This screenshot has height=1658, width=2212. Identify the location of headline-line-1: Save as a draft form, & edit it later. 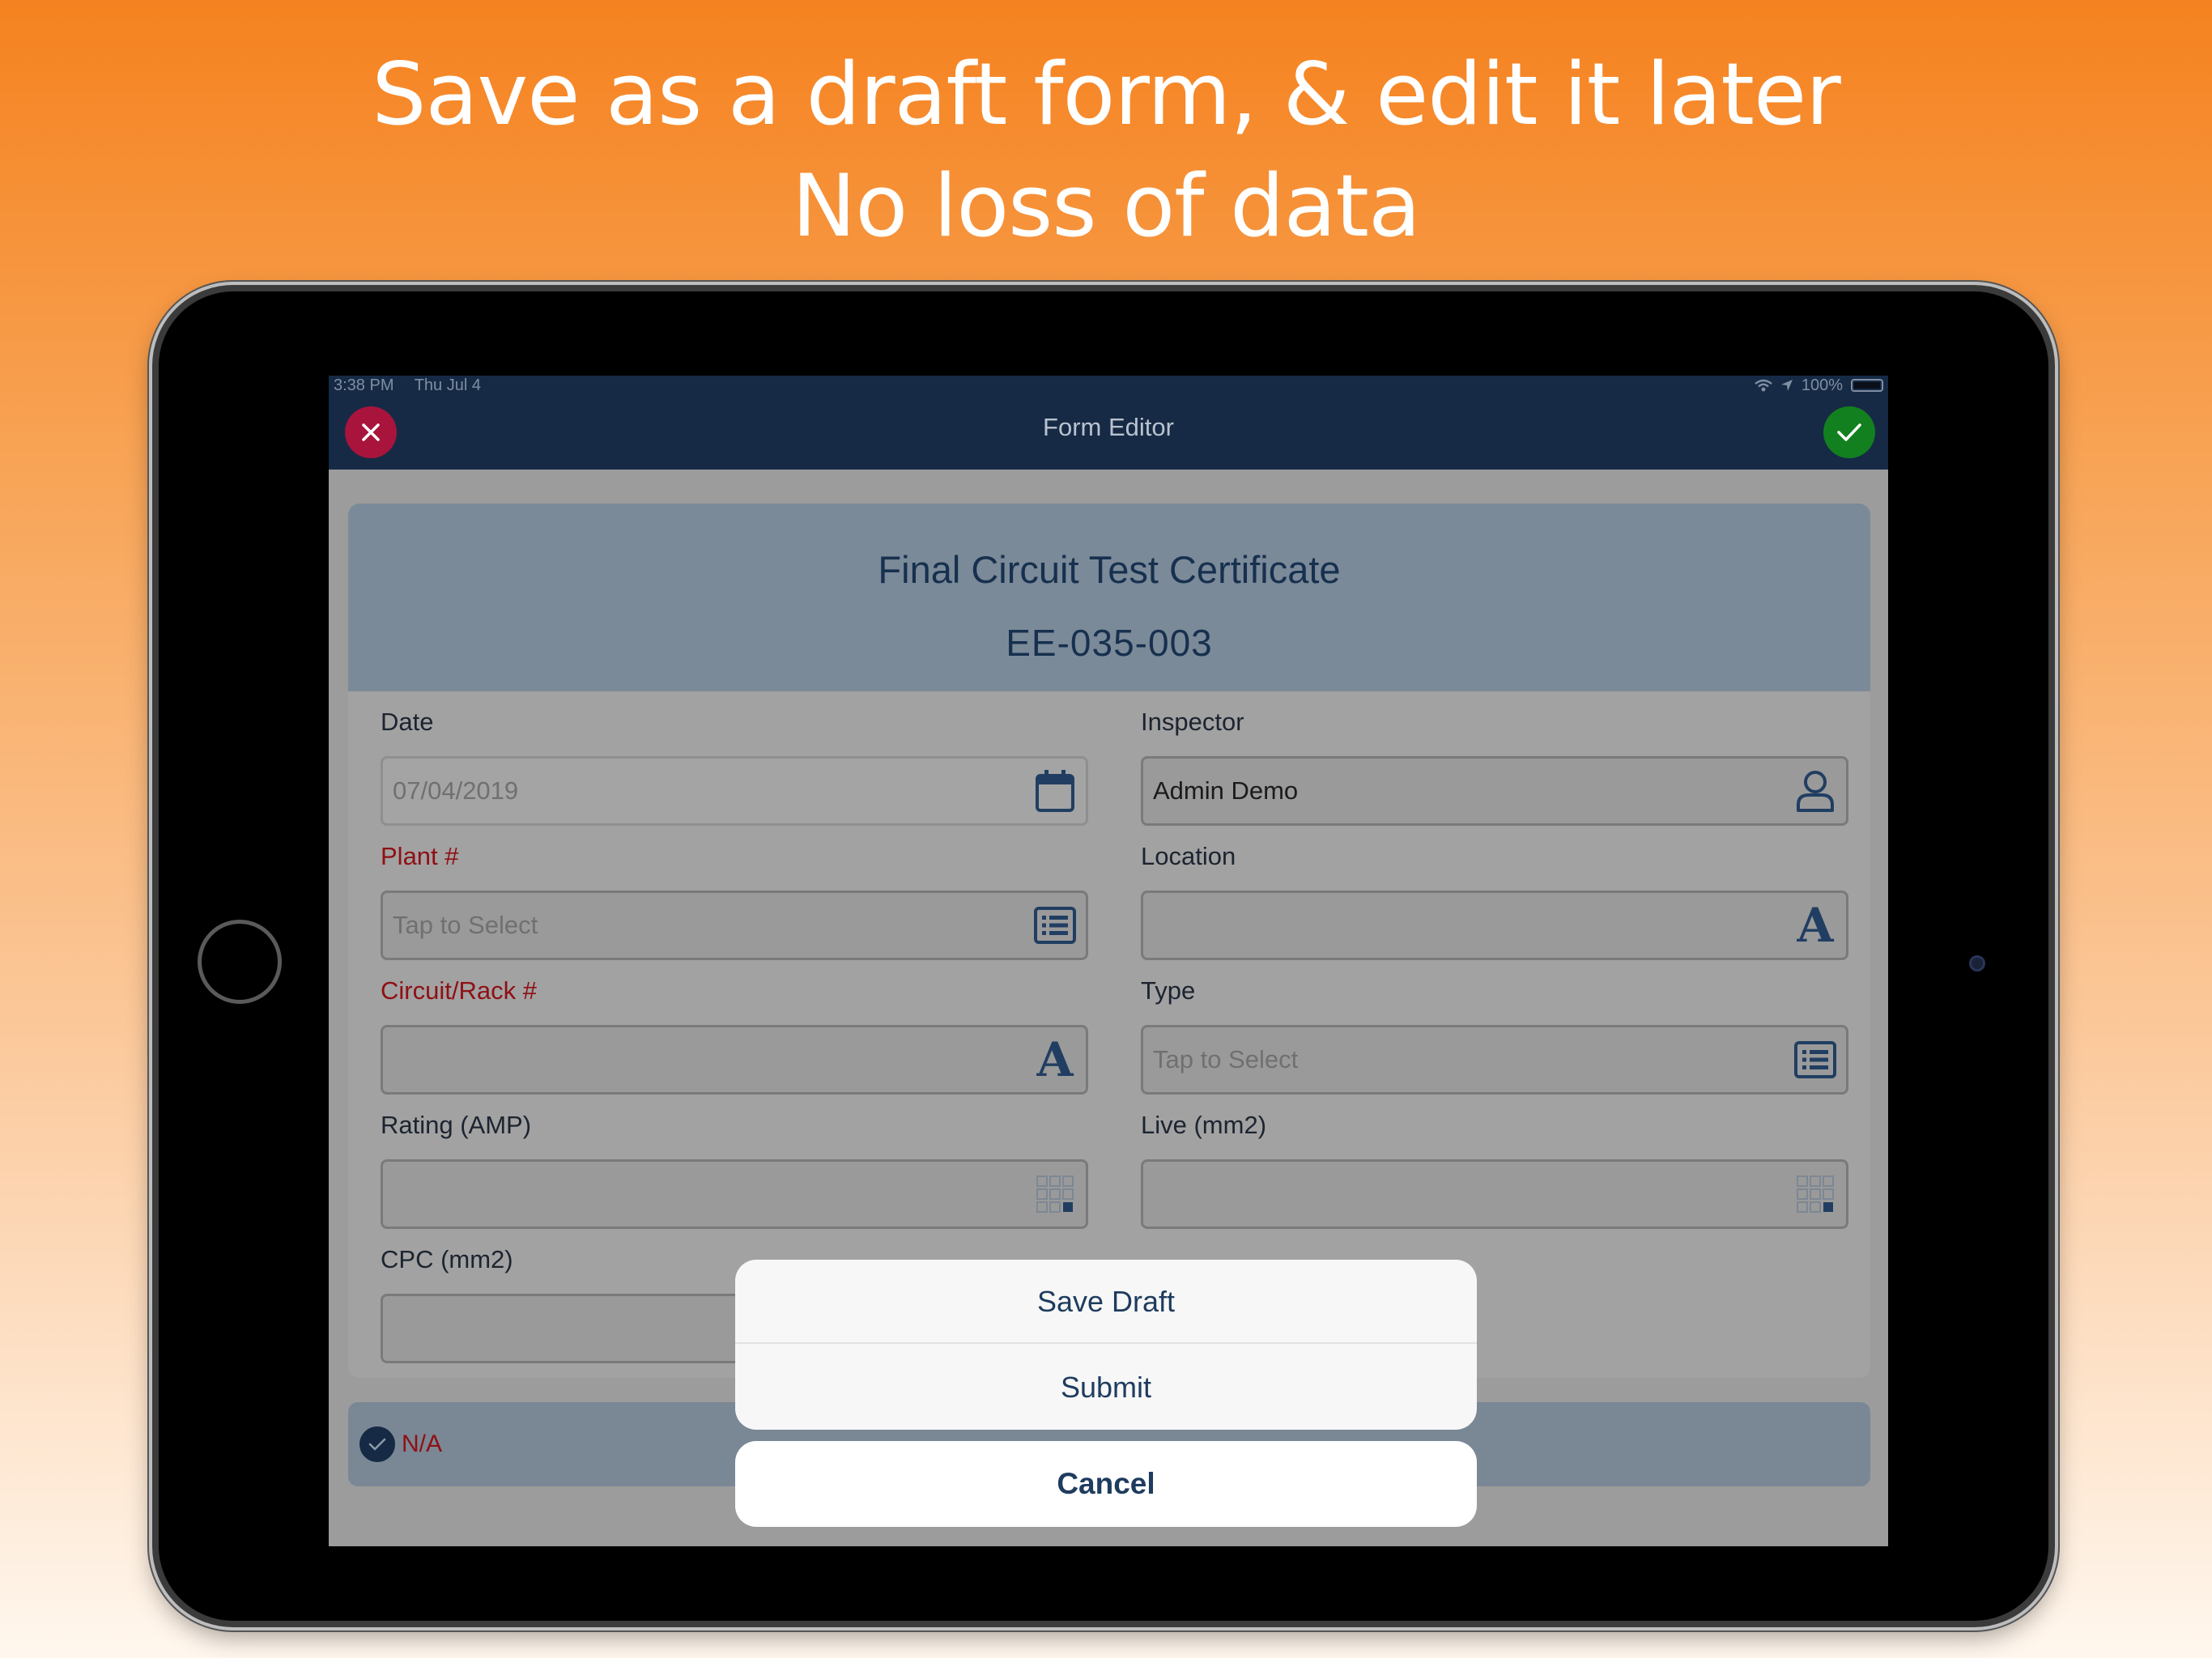
(1106, 94).